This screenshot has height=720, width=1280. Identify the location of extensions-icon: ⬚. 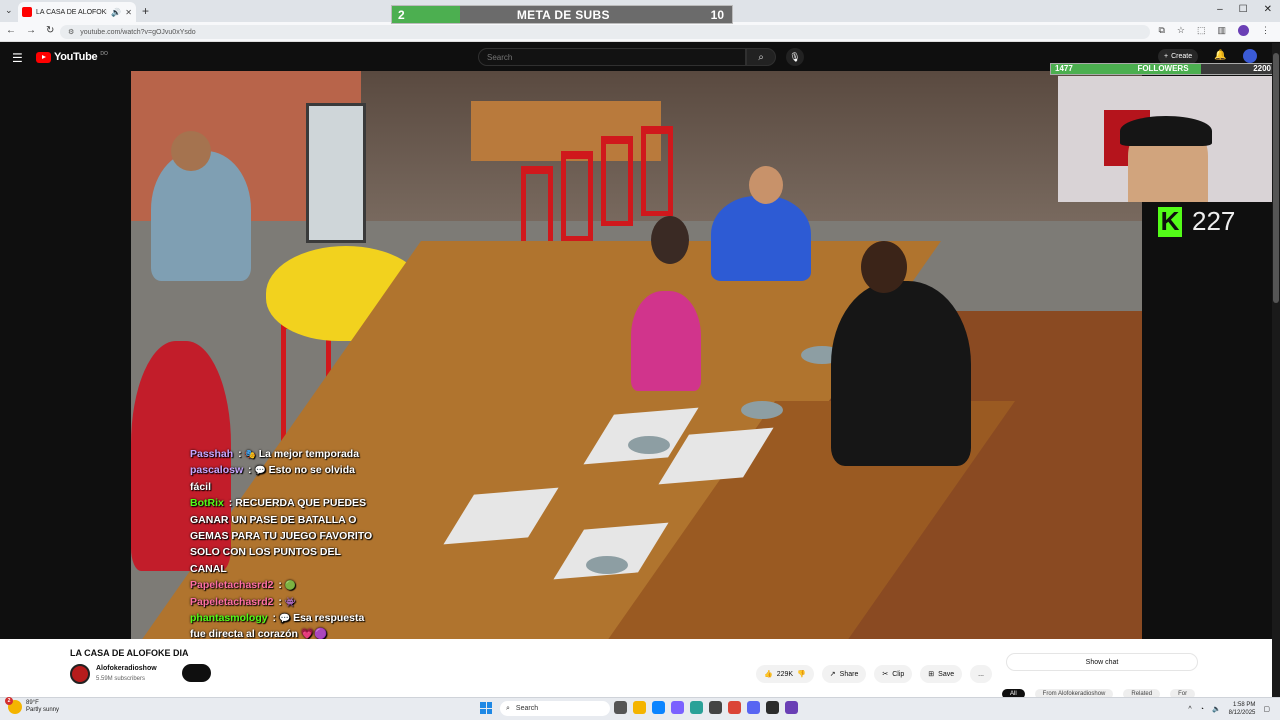
(1201, 30).